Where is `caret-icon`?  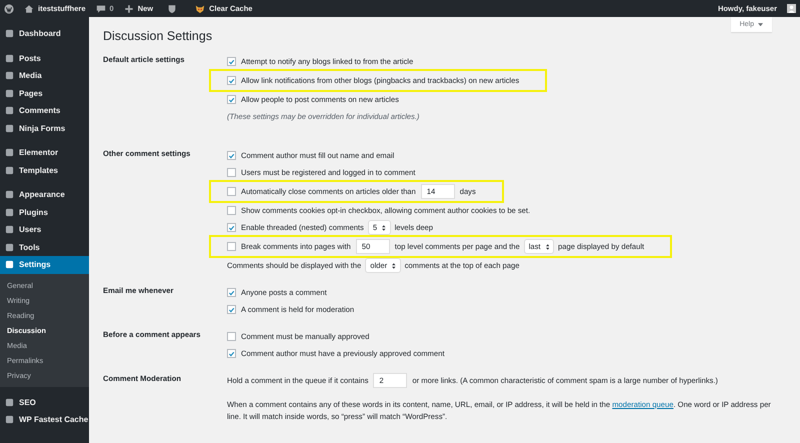 caret-icon is located at coordinates (760, 24).